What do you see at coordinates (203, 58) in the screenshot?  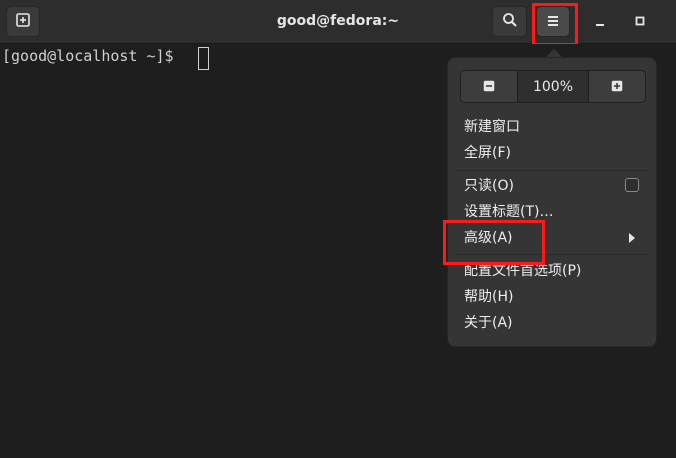 I see `text-cursor` at bounding box center [203, 58].